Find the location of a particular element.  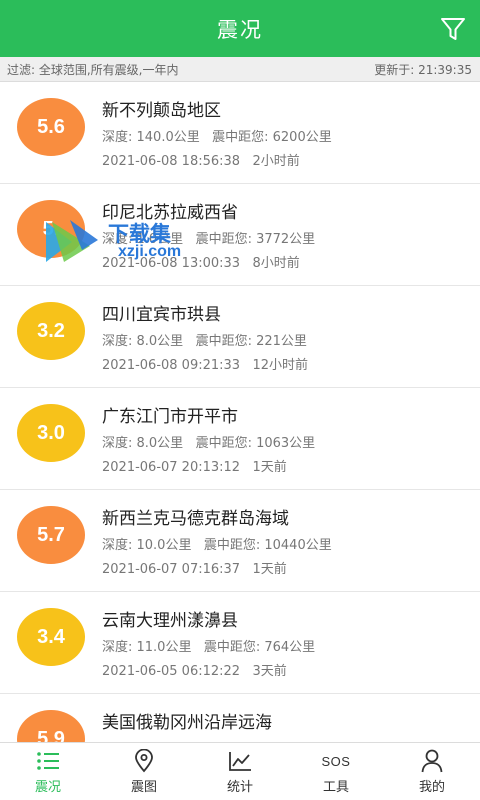

quake-time: 2021-06-05 06:12:22 3天前 is located at coordinates (194, 671).